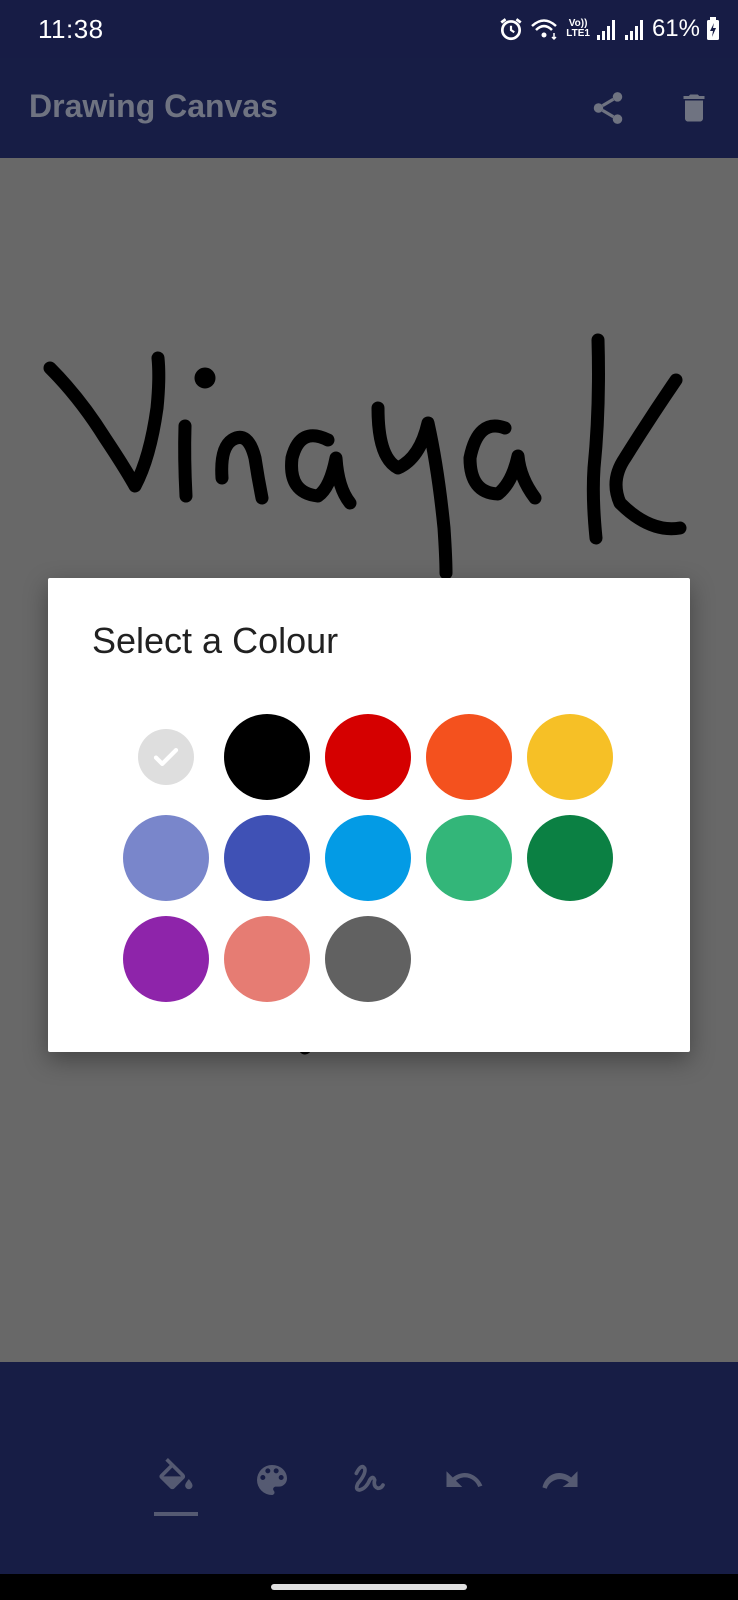 This screenshot has width=738, height=1600. Describe the element at coordinates (570, 858) in the screenshot. I see `color-swatch-green` at that location.